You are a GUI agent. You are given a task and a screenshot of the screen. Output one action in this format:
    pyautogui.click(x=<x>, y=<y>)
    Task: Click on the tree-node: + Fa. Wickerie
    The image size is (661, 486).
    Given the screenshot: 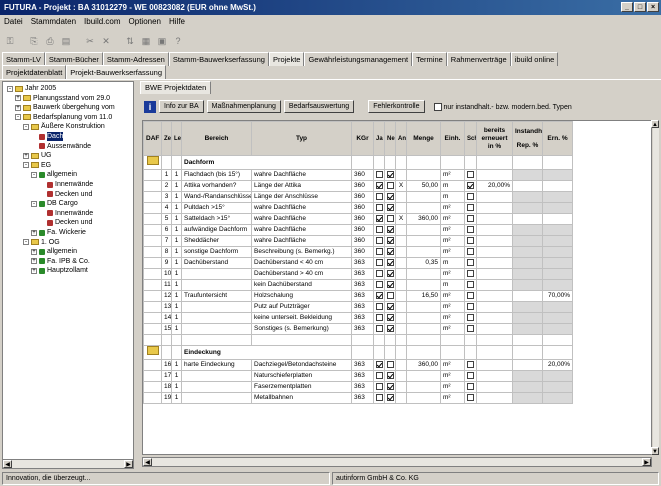 What is the action you would take?
    pyautogui.click(x=58, y=232)
    